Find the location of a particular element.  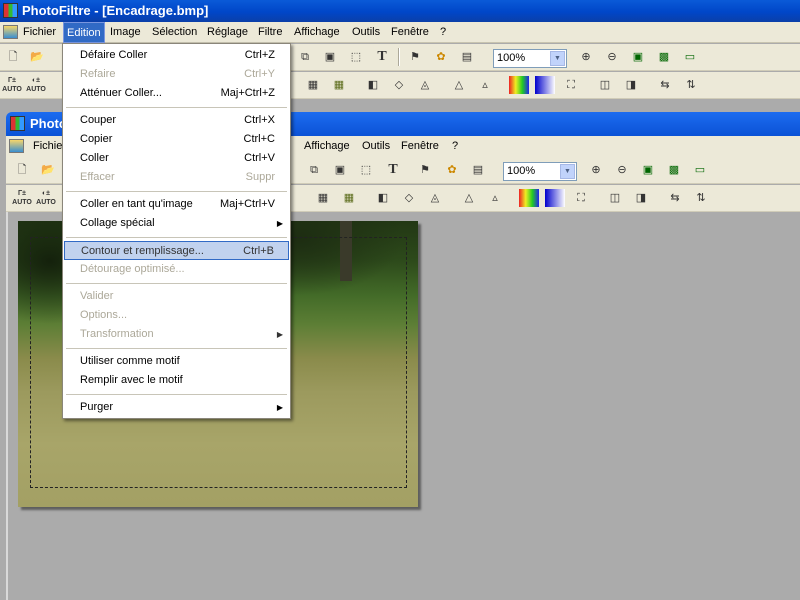

menu-filtre: Filtre is located at coordinates (270, 32).